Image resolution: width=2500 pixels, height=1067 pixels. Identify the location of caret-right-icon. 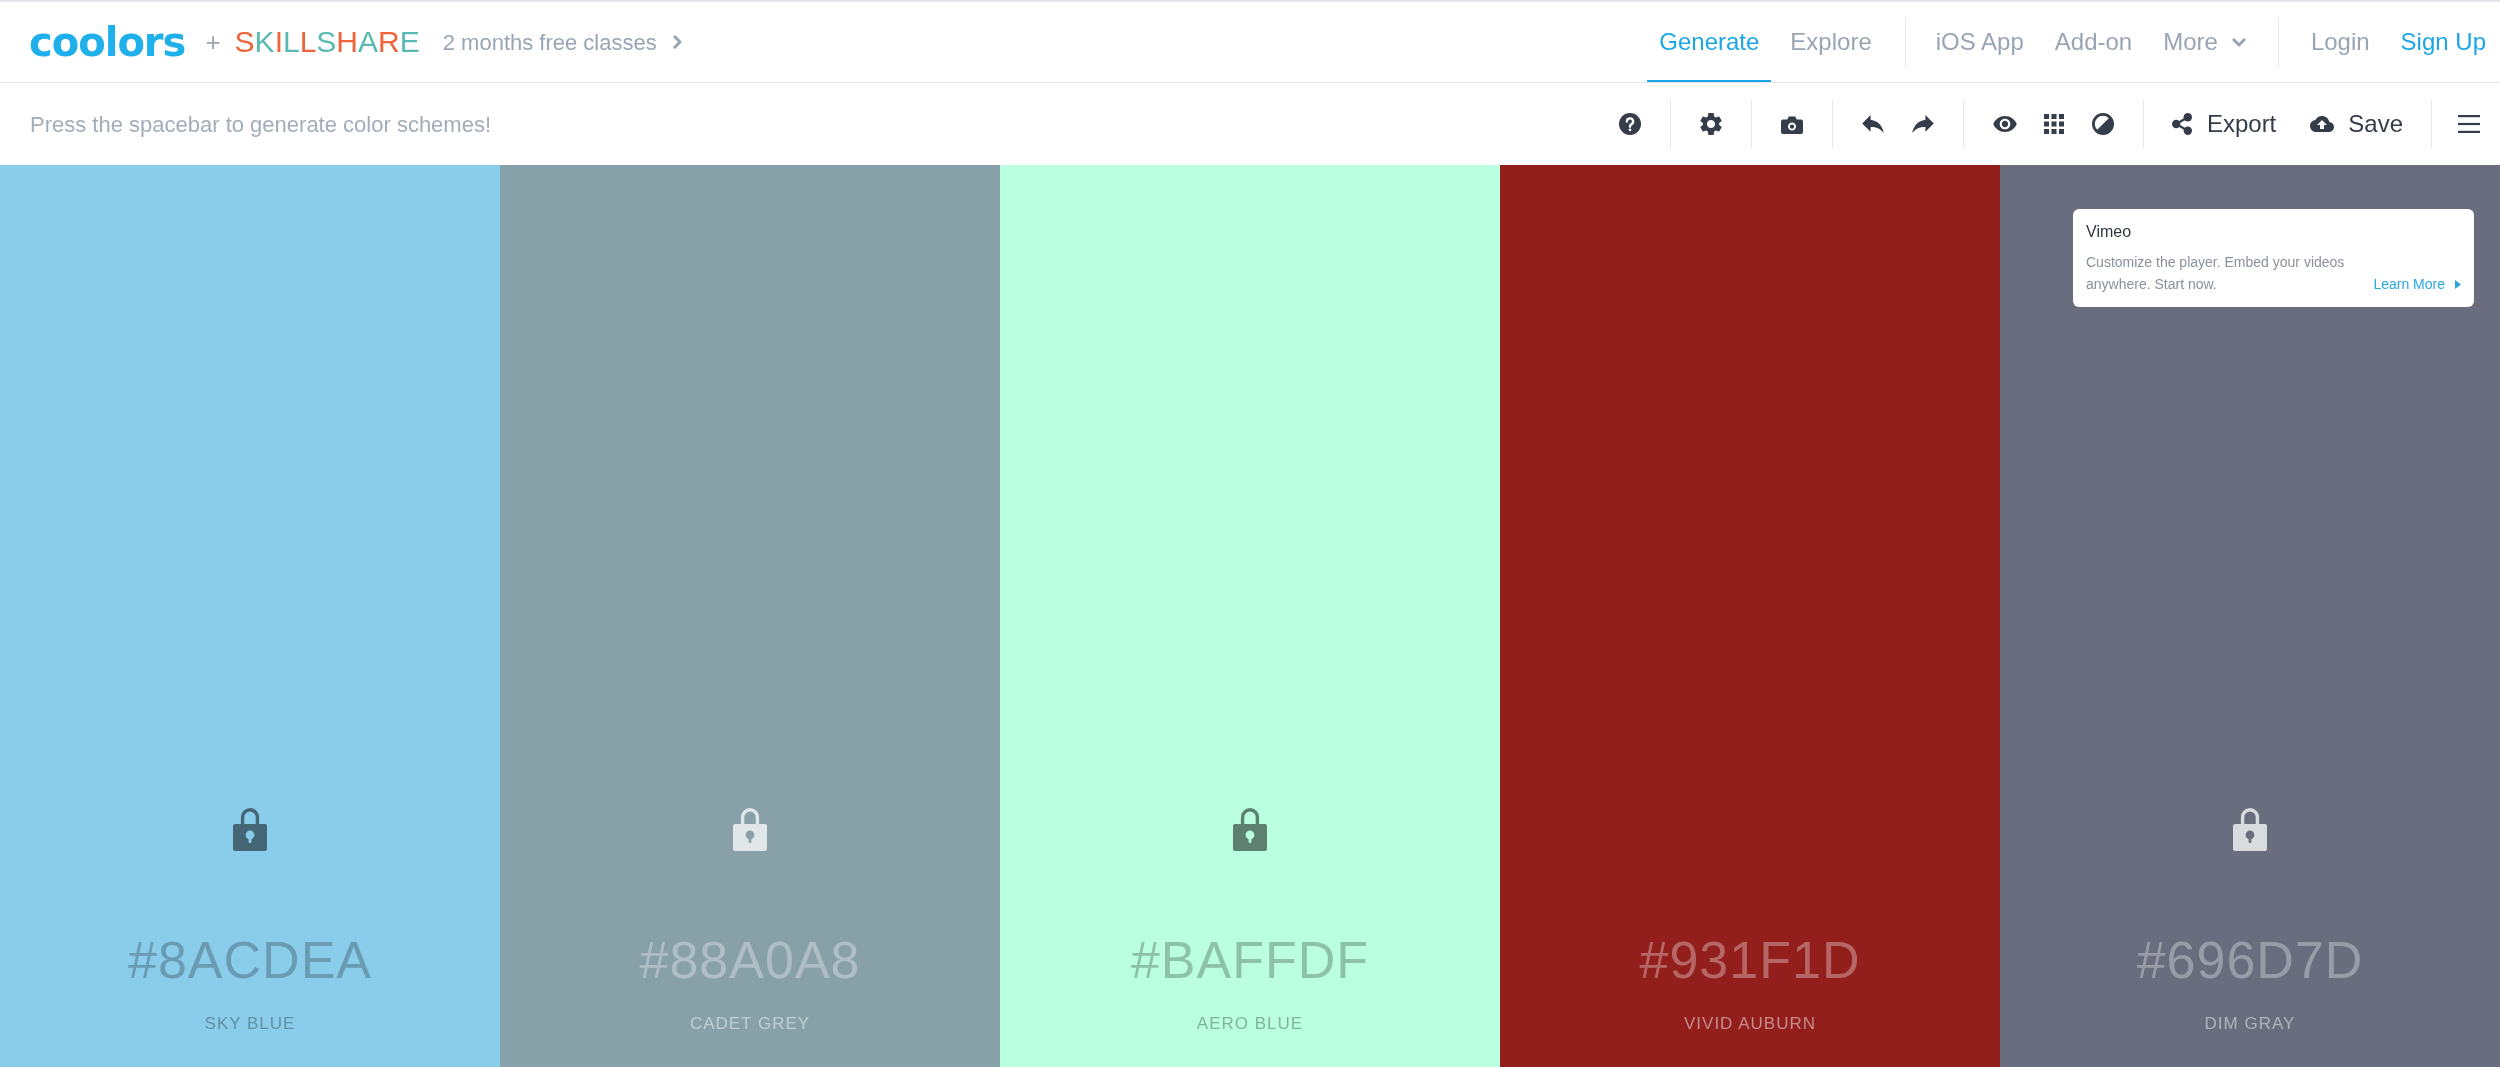
(2458, 284).